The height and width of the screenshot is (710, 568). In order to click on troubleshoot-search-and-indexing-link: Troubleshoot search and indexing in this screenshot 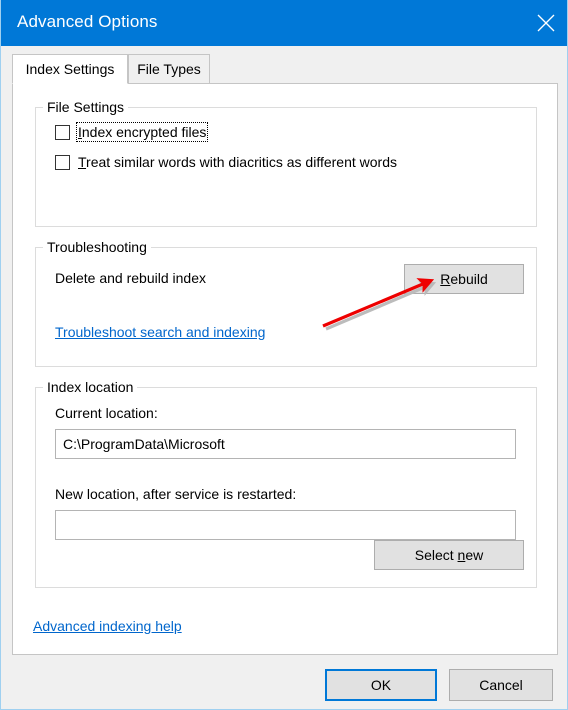, I will do `click(160, 332)`.